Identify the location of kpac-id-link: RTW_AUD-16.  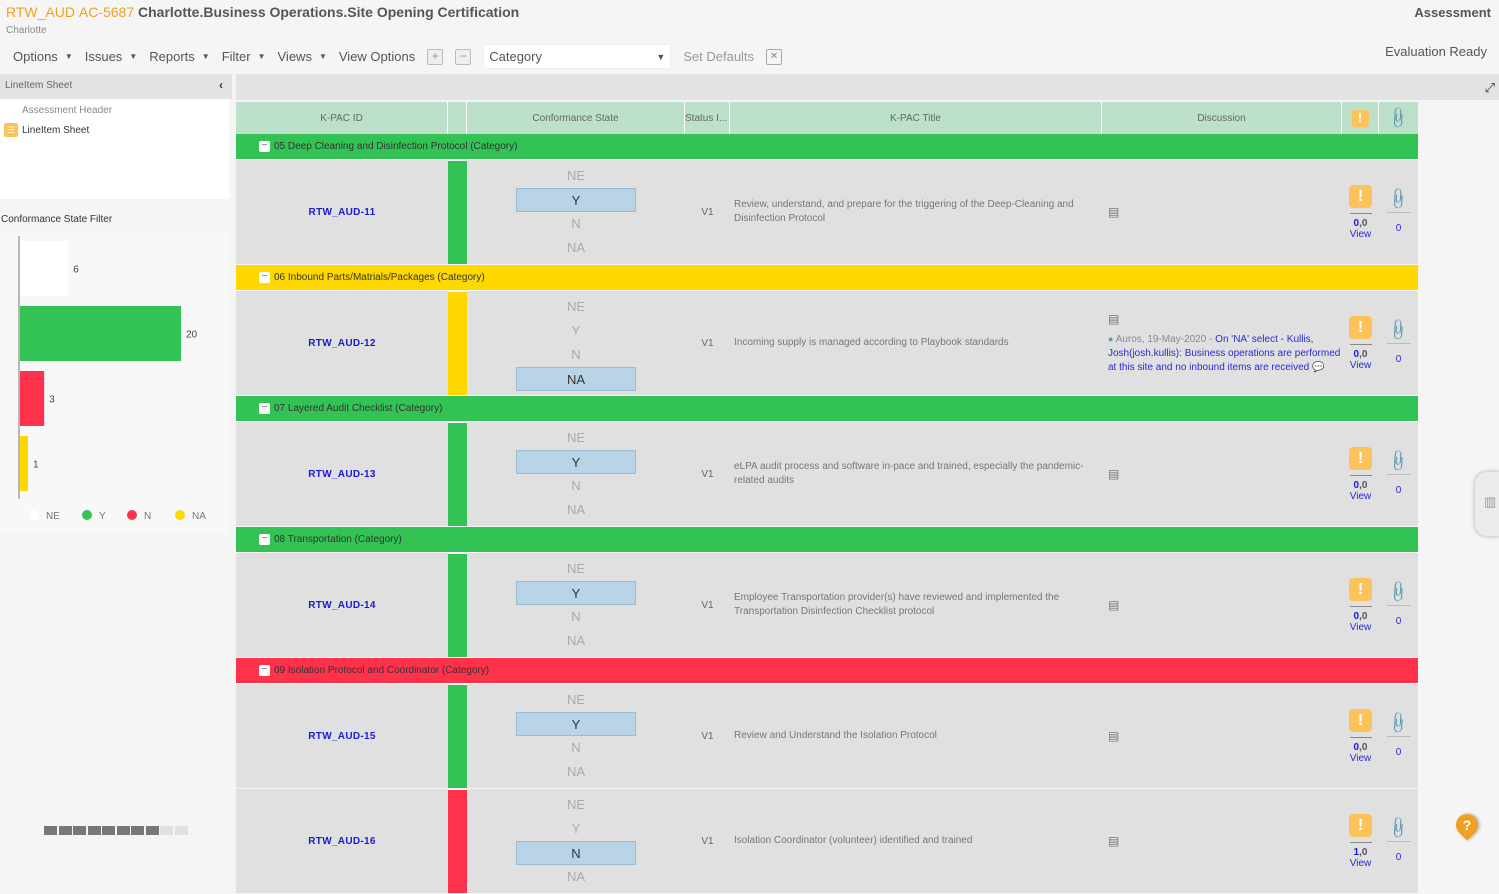
(341, 841).